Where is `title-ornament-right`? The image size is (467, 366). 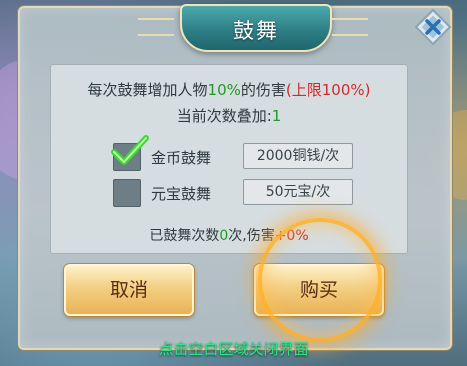 title-ornament-right is located at coordinates (350, 27).